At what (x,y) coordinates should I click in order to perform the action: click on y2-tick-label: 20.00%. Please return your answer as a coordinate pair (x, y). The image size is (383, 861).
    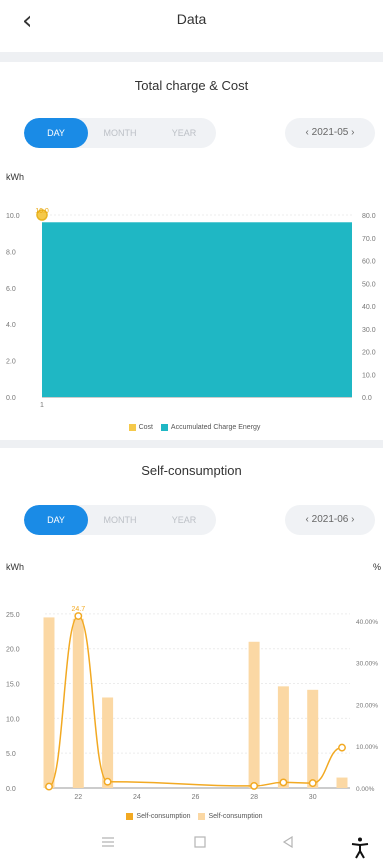
    Looking at the image, I should click on (367, 705).